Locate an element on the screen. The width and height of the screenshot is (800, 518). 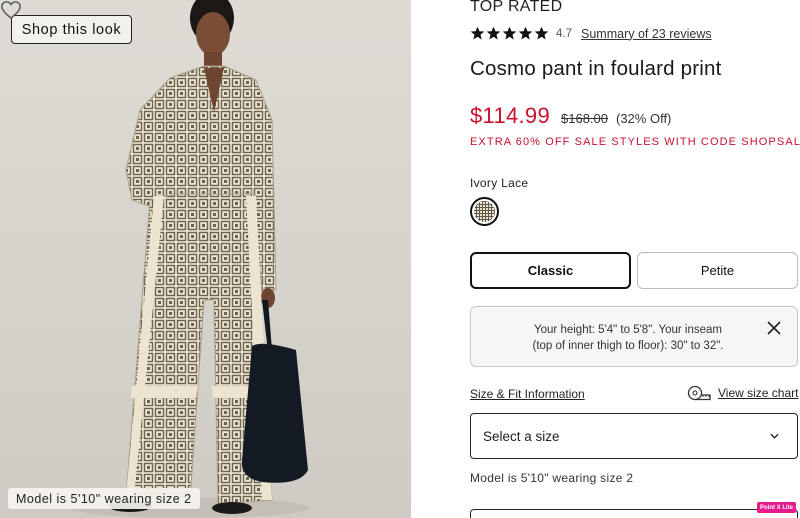
measuring-tape-icon is located at coordinates (699, 393).